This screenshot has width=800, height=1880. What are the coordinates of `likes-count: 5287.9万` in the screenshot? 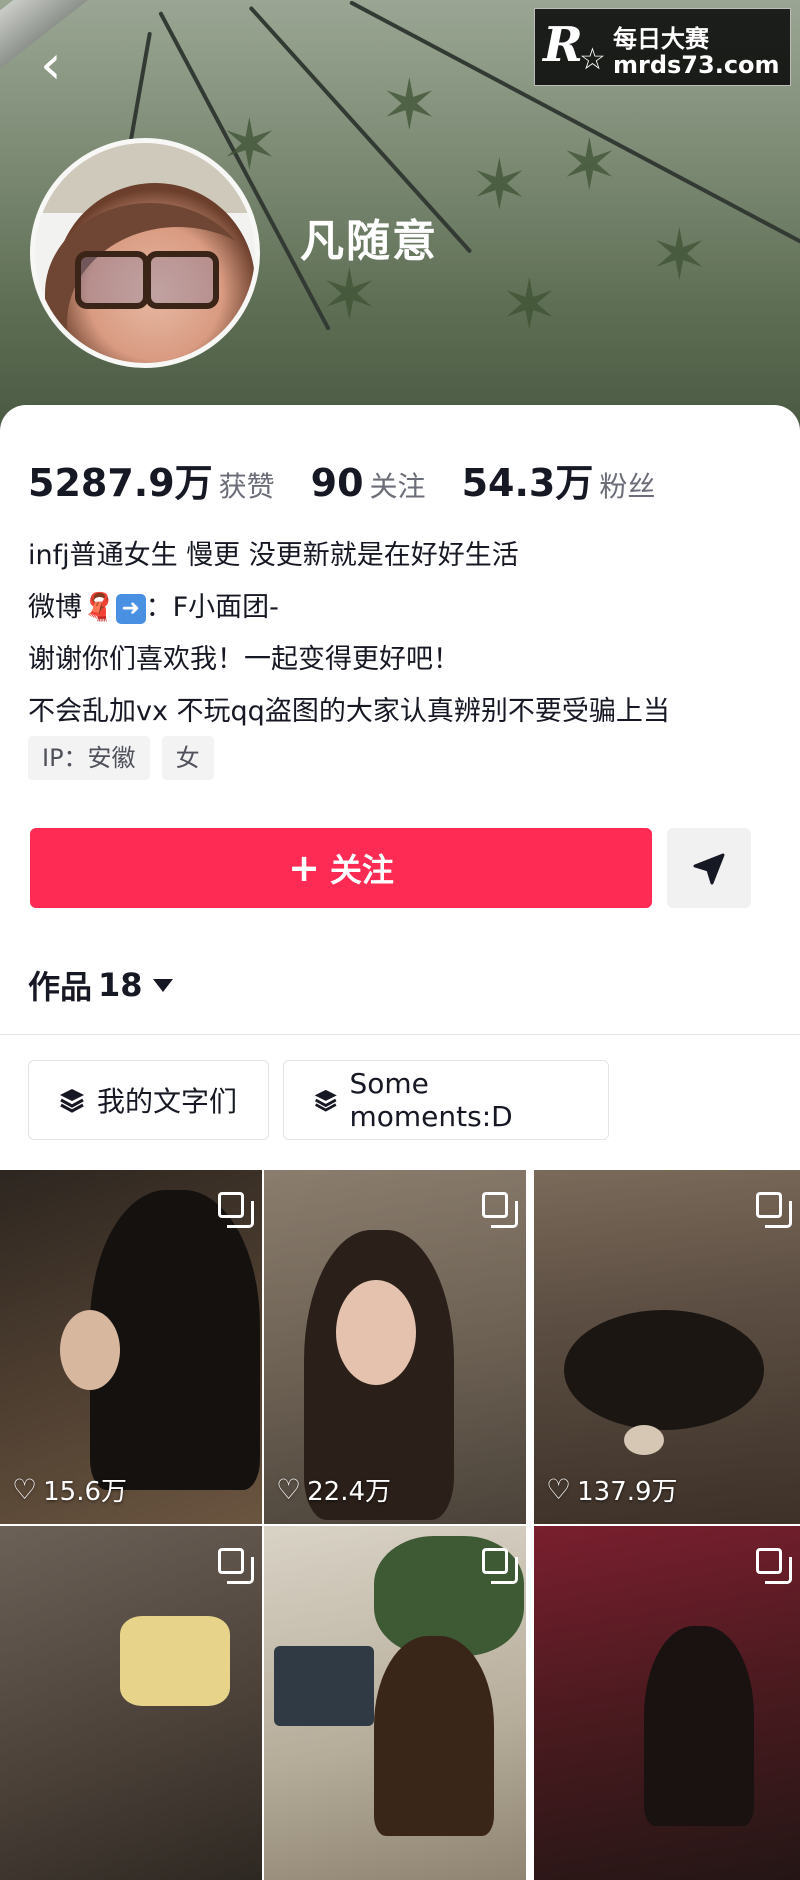 It's located at (120, 483).